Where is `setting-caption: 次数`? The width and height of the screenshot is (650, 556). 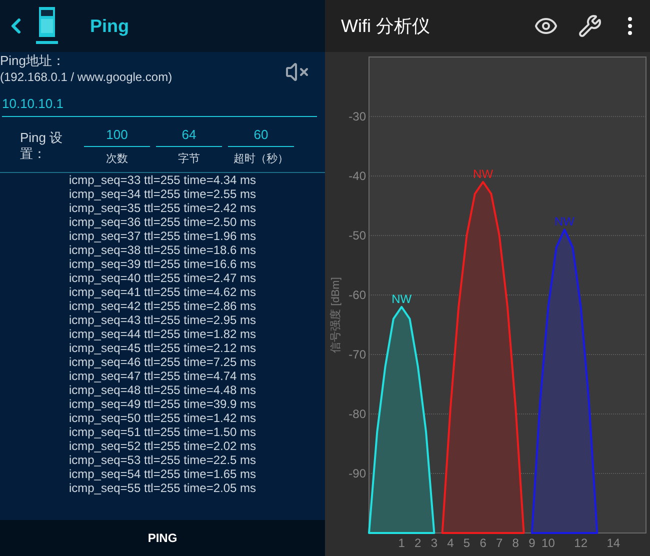 setting-caption: 次数 is located at coordinates (117, 159).